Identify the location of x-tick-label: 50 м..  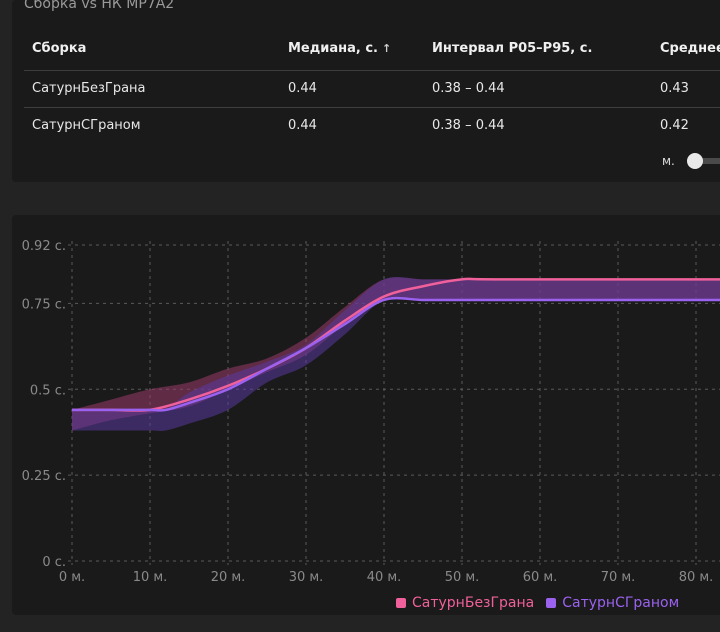
(462, 577).